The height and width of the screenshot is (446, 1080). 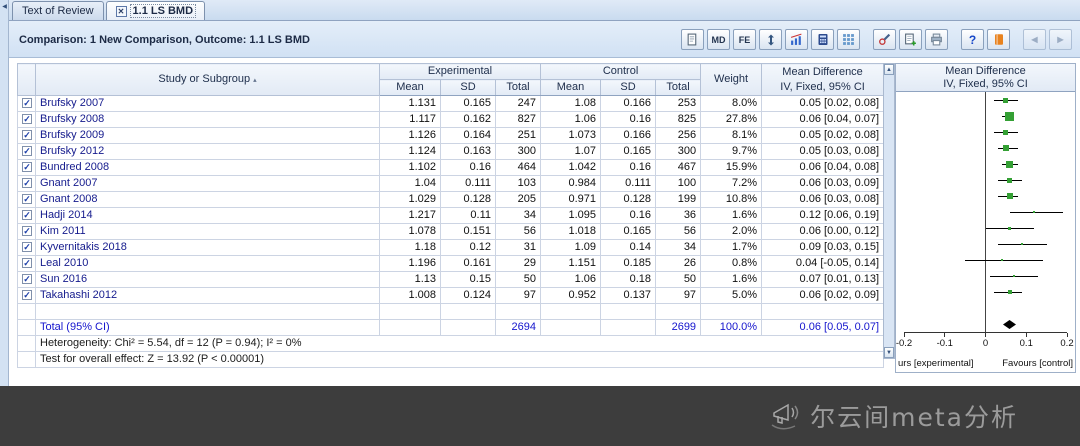 What do you see at coordinates (518, 279) in the screenshot?
I see `experimental-total: 50` at bounding box center [518, 279].